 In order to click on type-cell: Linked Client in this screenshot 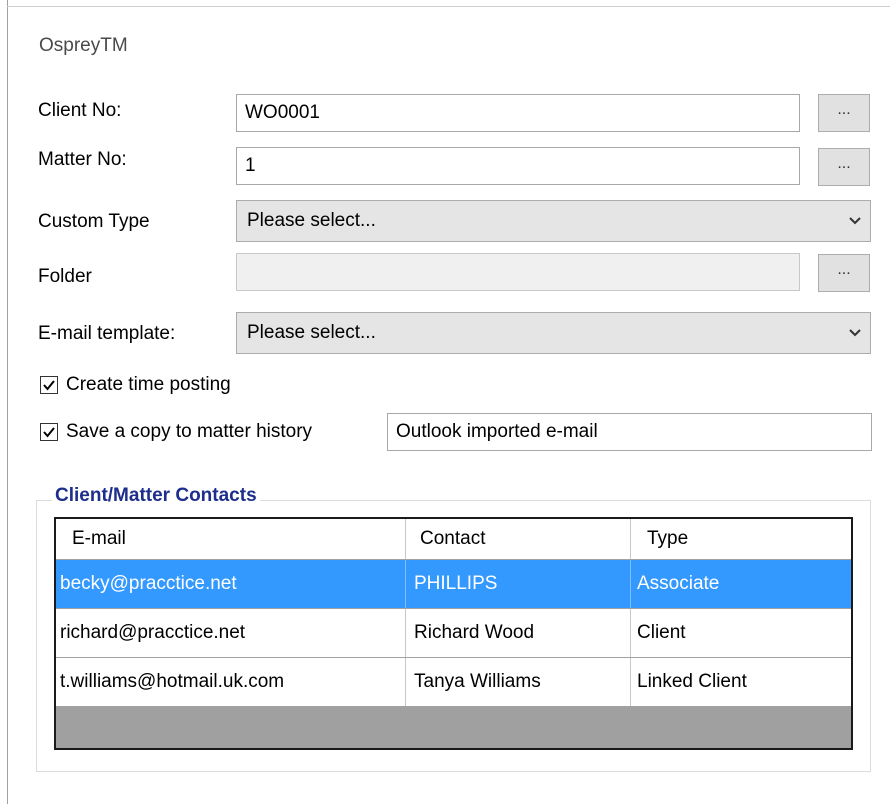, I will do `click(692, 681)`.